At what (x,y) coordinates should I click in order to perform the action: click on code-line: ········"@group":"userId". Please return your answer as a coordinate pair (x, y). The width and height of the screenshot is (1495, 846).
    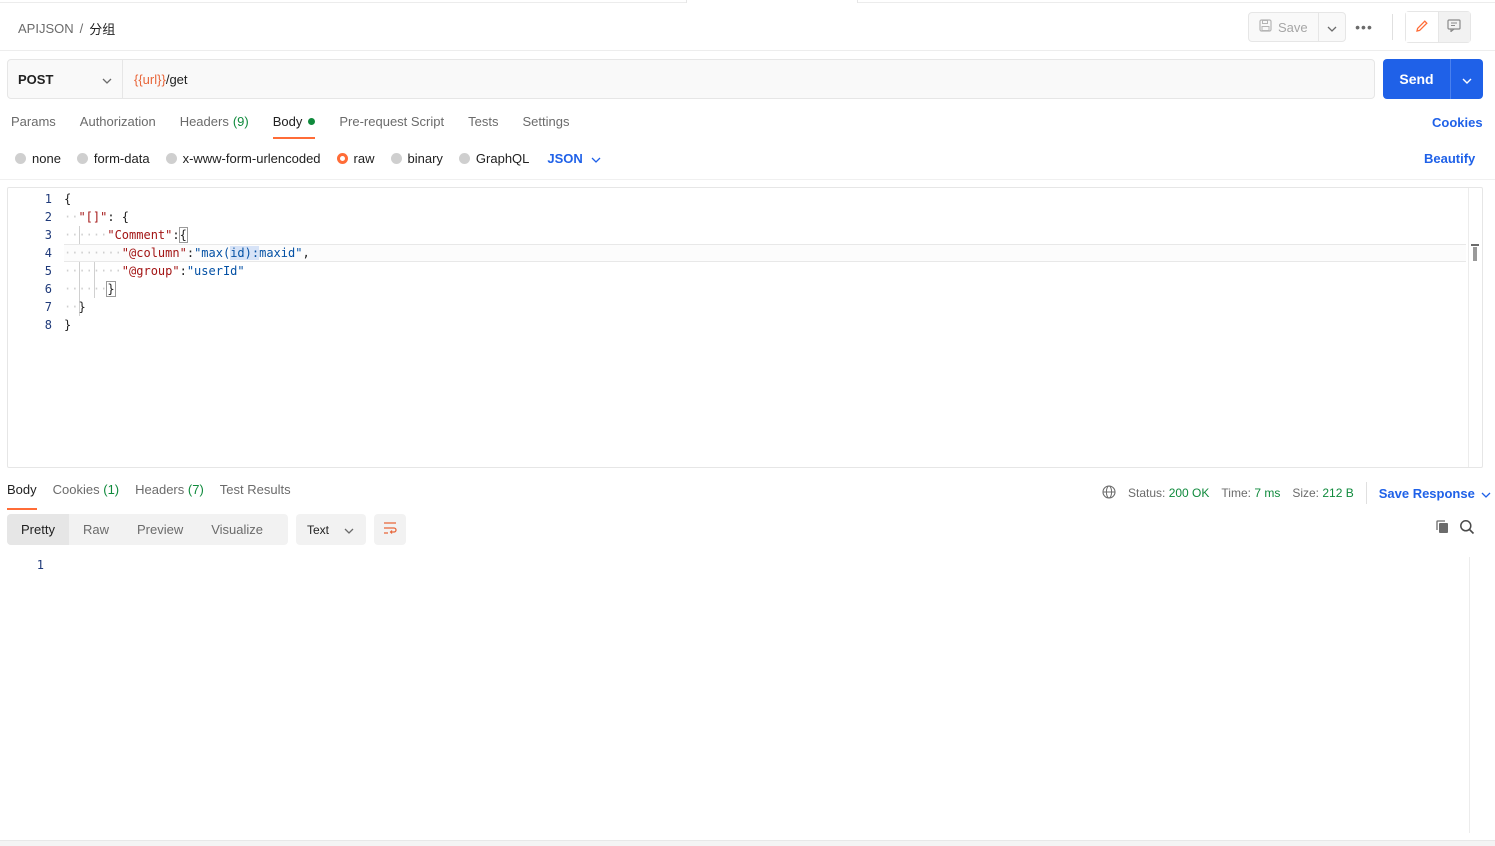
    Looking at the image, I should click on (154, 271).